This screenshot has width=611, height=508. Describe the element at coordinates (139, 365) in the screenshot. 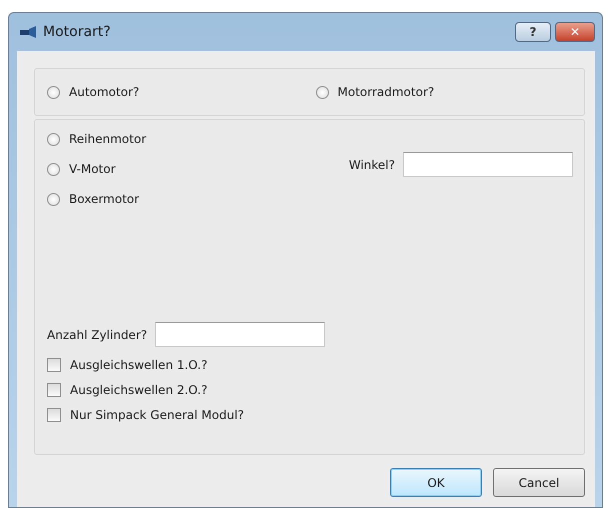

I see `checkbox-label: Ausgleichswellen 1.O.?` at that location.